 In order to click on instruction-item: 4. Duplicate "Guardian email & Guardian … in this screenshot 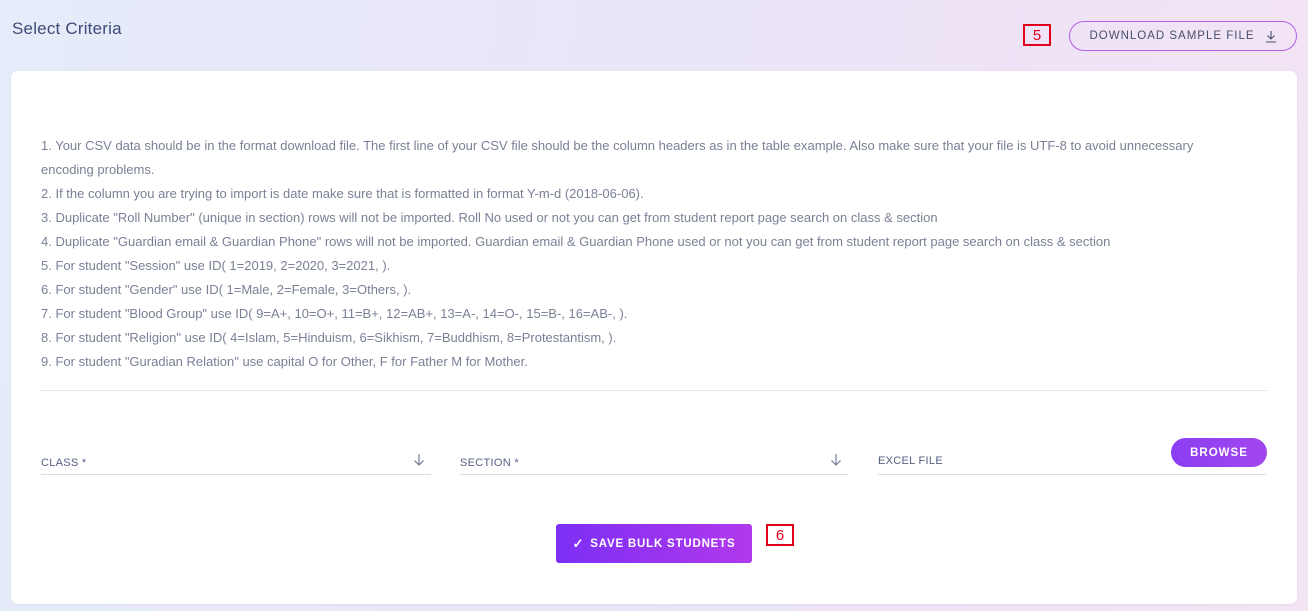, I will do `click(576, 241)`.